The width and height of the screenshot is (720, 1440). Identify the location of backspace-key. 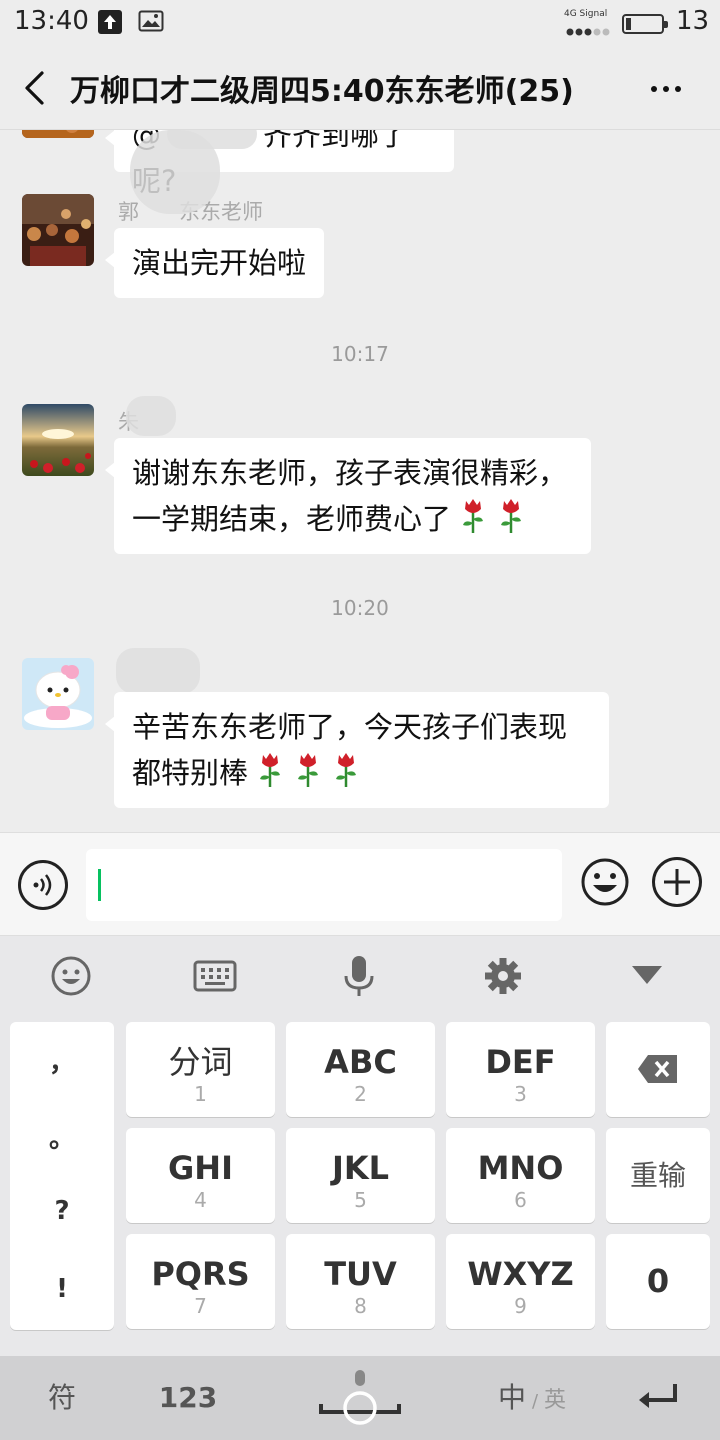
(658, 1069).